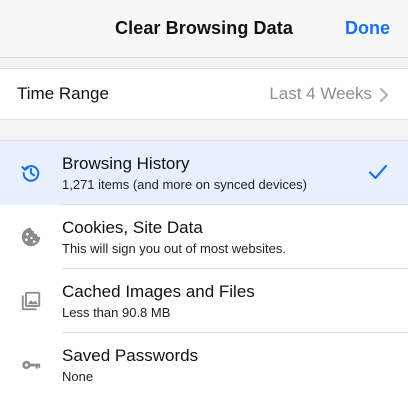 Image resolution: width=408 pixels, height=400 pixels. I want to click on time-range-row: Time Range Last 4 Weeks, so click(204, 94).